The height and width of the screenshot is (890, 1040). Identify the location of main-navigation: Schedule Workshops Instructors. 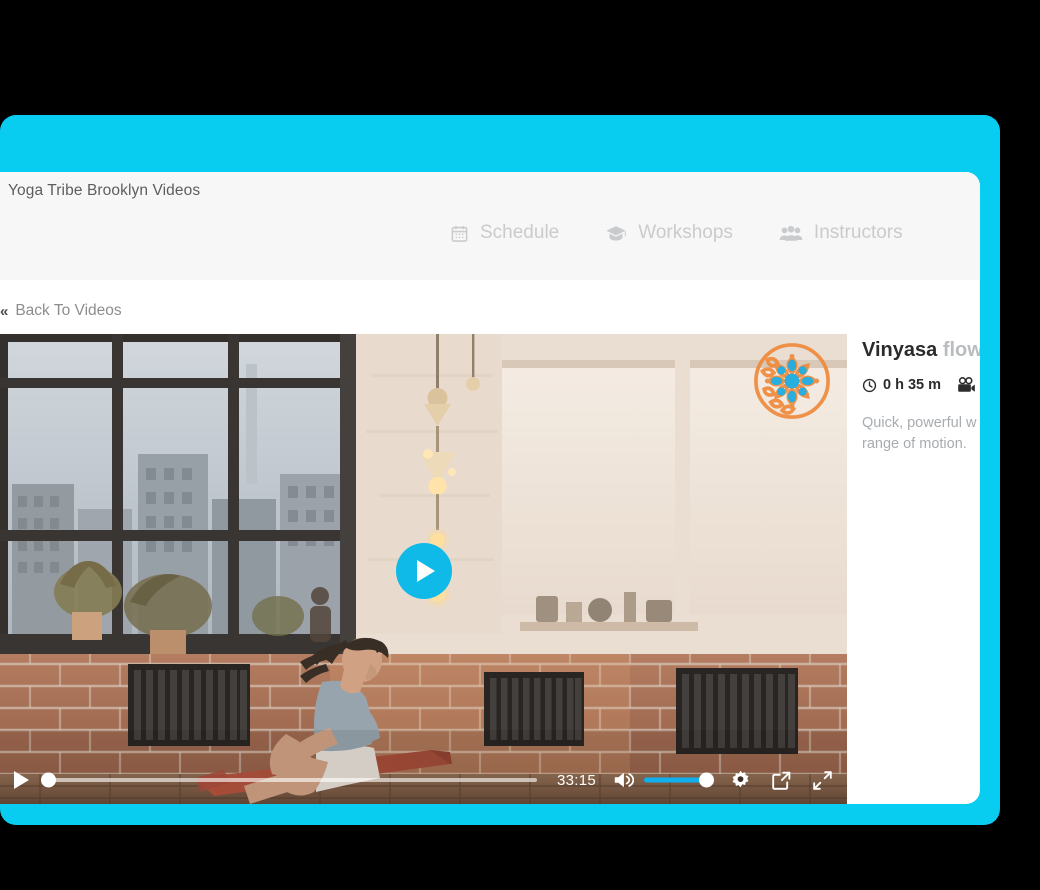
(676, 233).